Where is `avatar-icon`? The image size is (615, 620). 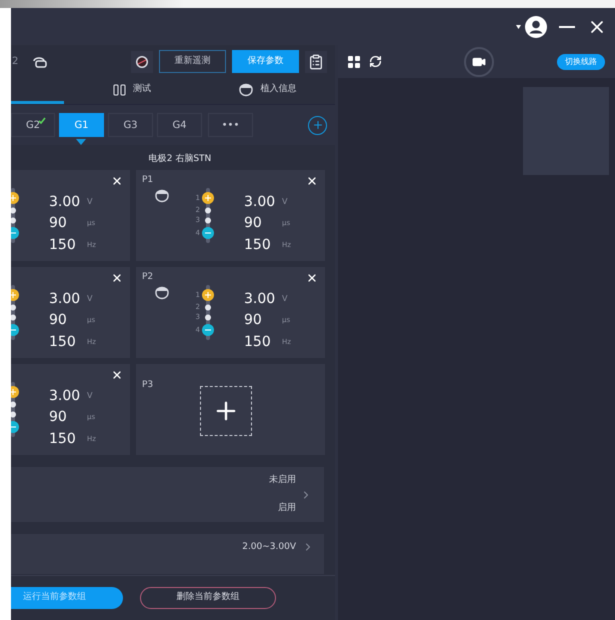
avatar-icon is located at coordinates (536, 27).